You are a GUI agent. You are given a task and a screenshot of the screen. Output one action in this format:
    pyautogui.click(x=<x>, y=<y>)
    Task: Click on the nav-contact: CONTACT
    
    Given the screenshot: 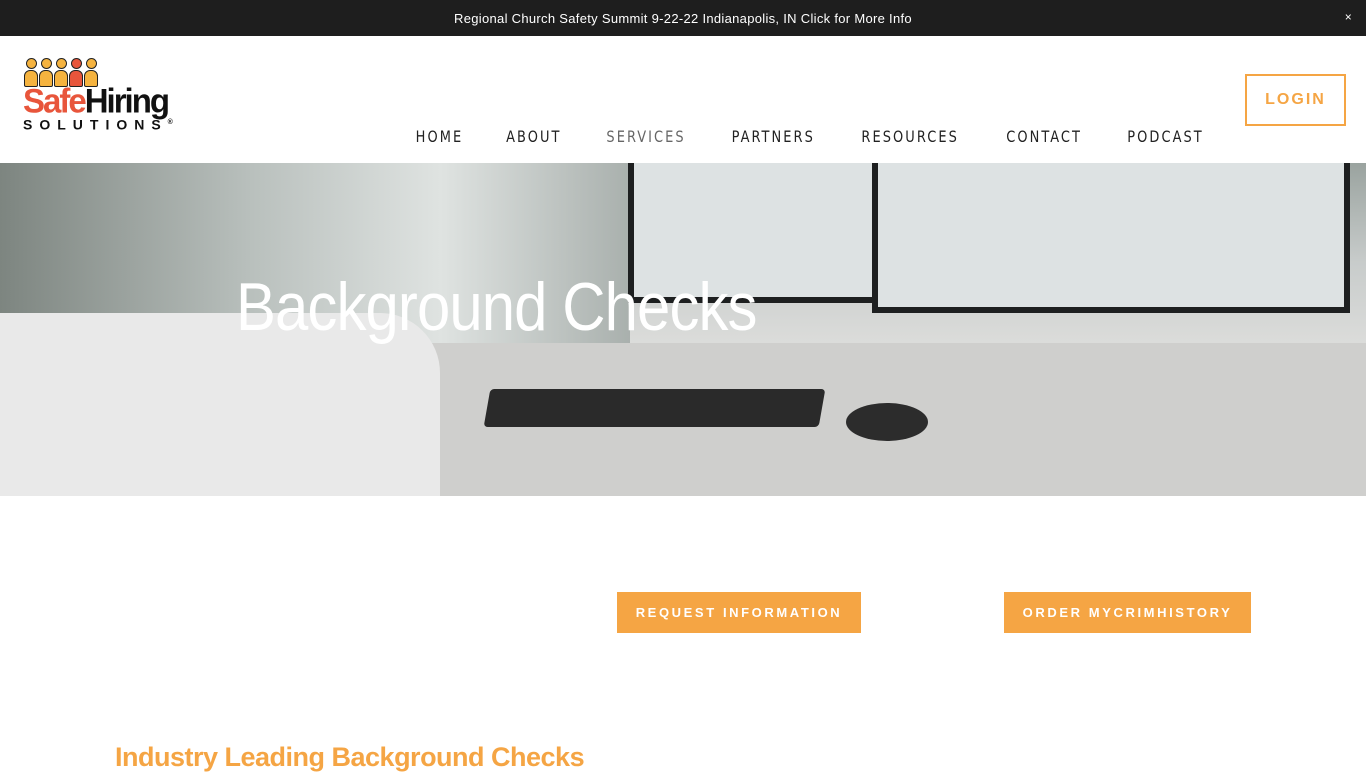 What is the action you would take?
    pyautogui.click(x=1044, y=136)
    